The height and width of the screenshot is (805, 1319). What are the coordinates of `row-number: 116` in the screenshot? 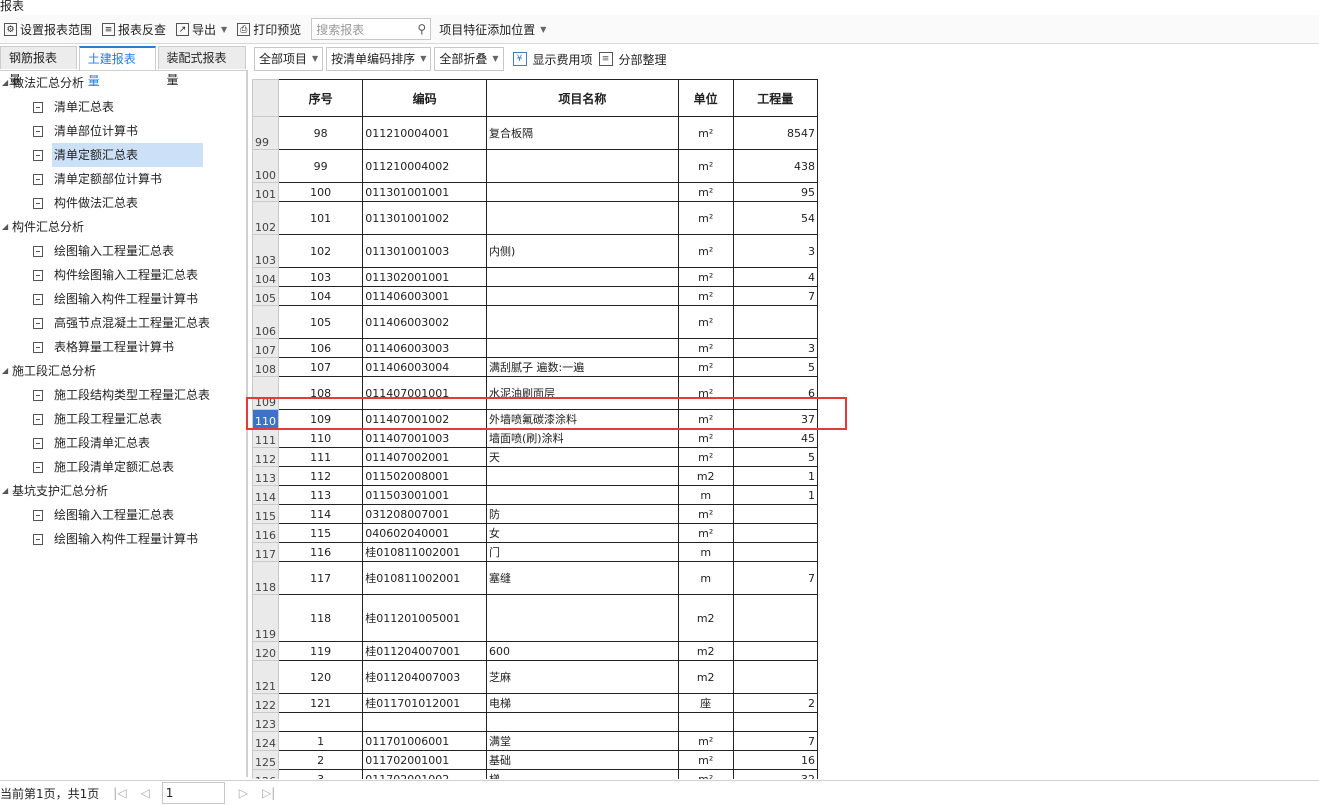 It's located at (265, 533).